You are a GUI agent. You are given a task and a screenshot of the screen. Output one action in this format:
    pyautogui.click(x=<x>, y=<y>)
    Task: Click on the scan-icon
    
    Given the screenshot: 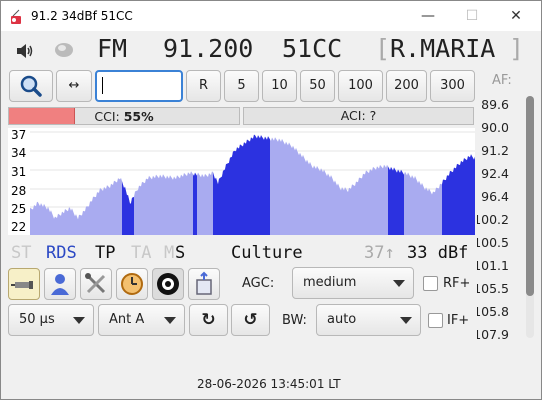 What is the action you would take?
    pyautogui.click(x=168, y=284)
    